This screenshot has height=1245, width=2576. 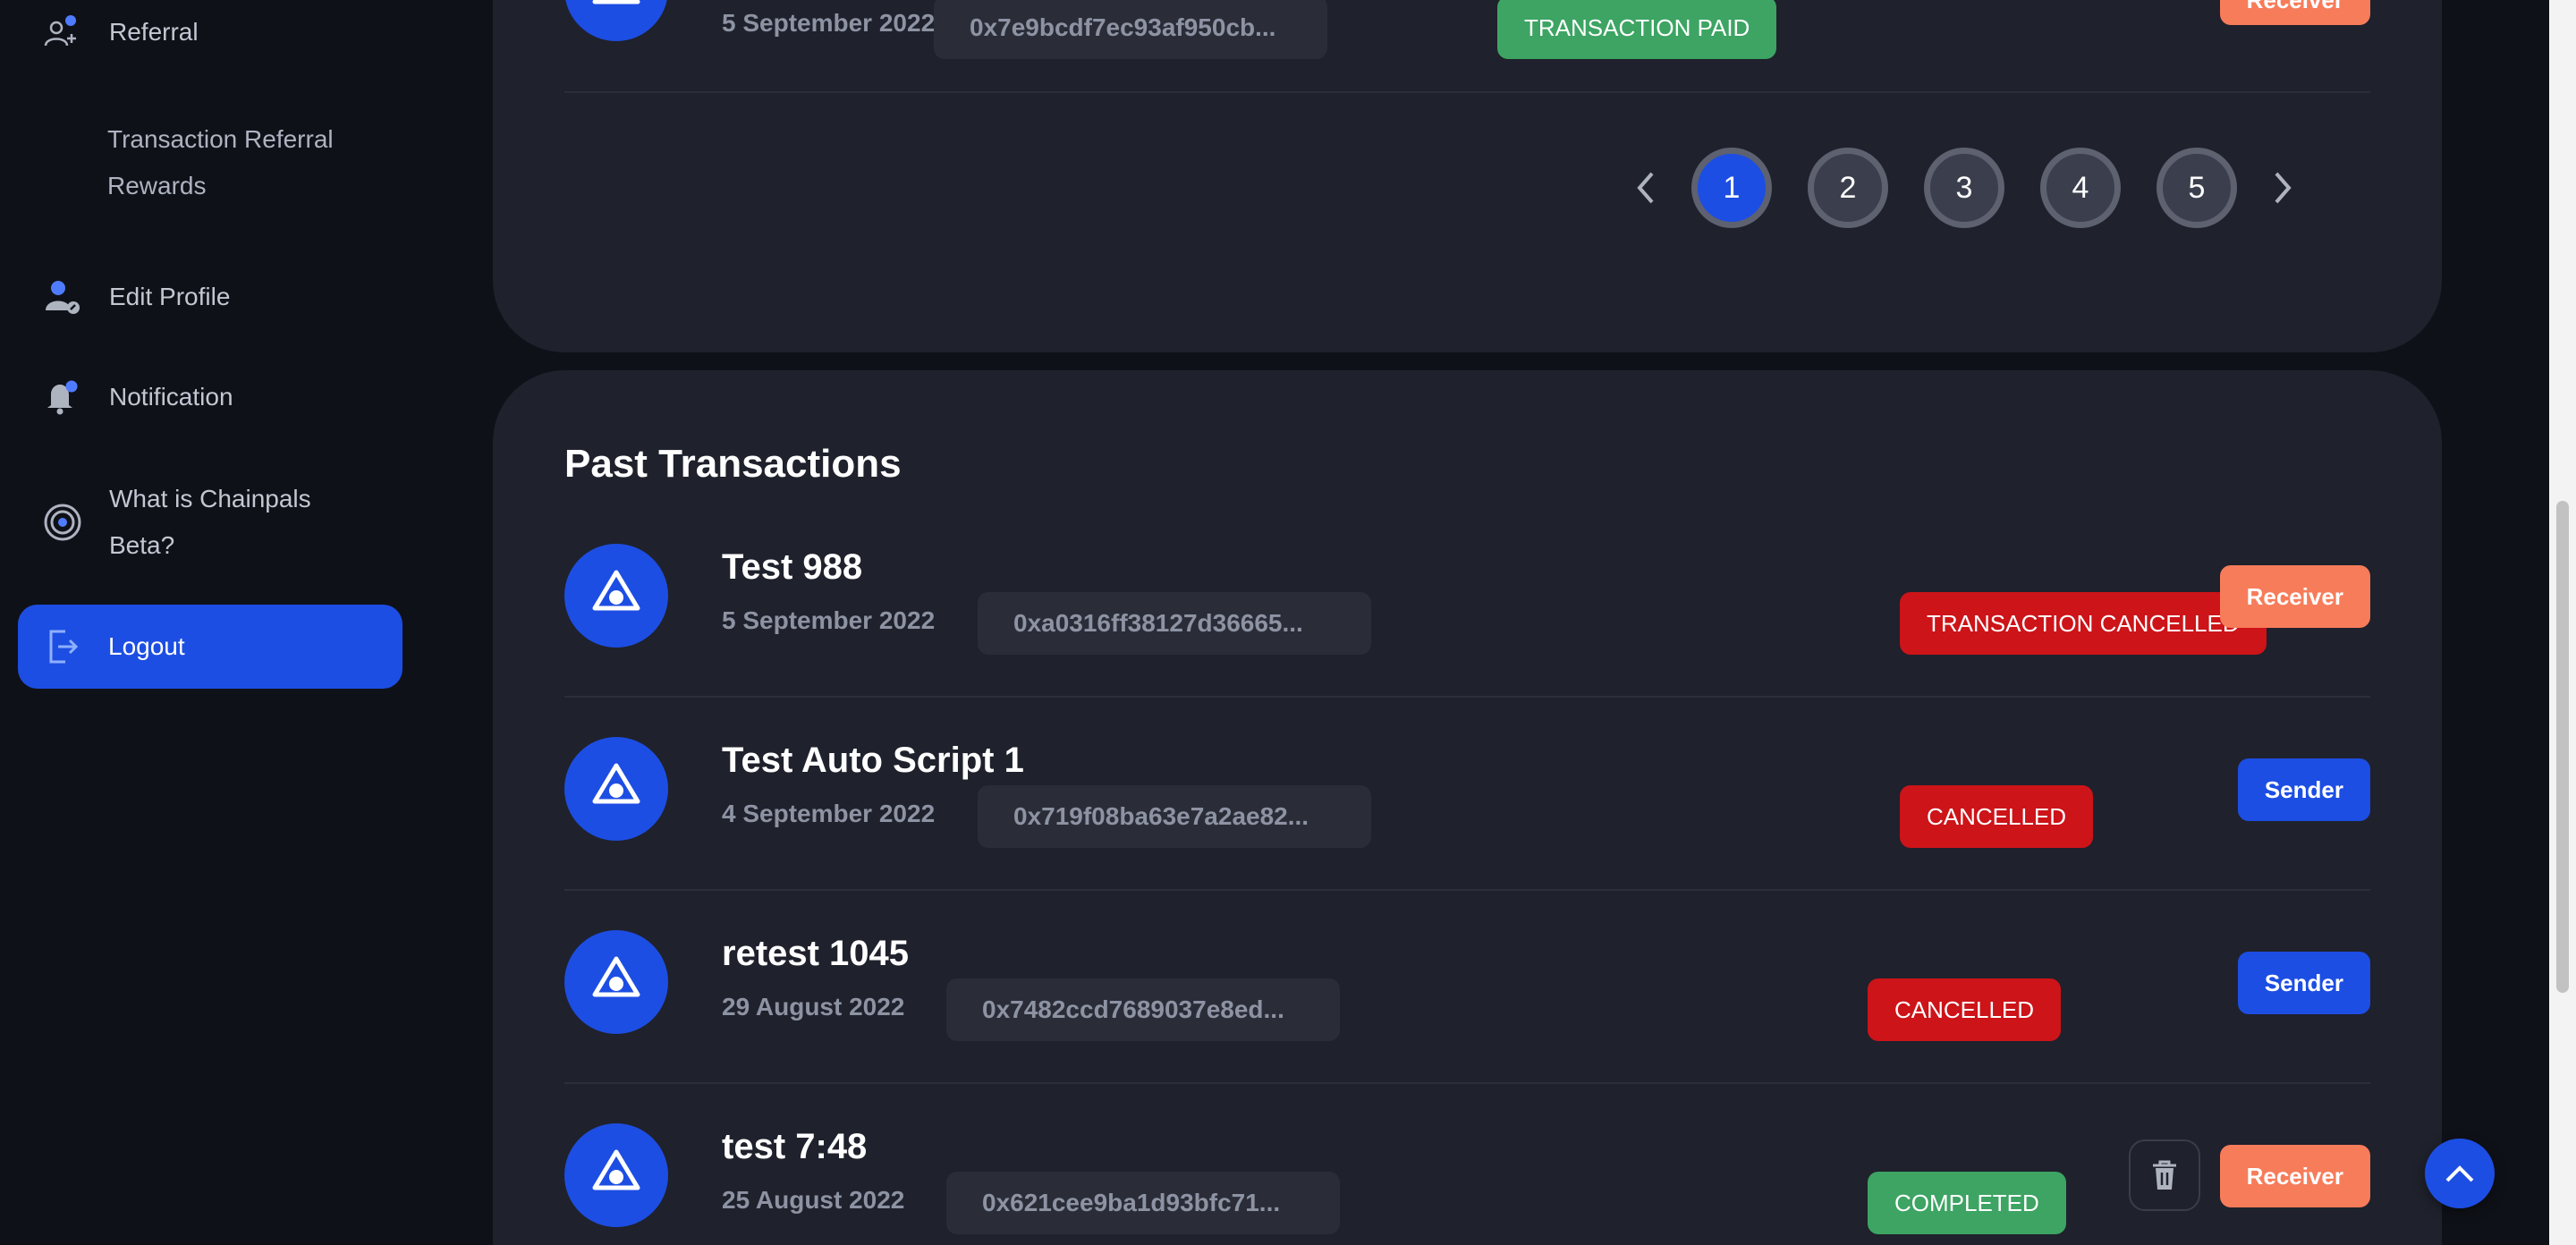 I want to click on page-5-button: 5, so click(x=2197, y=188).